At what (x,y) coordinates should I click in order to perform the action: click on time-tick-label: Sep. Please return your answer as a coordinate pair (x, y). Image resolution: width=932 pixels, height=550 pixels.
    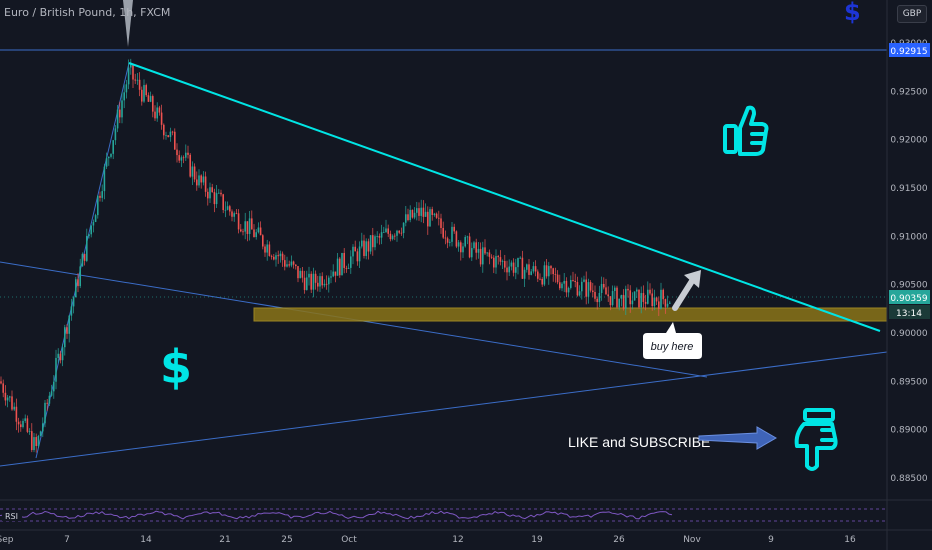
    Looking at the image, I should click on (7, 540).